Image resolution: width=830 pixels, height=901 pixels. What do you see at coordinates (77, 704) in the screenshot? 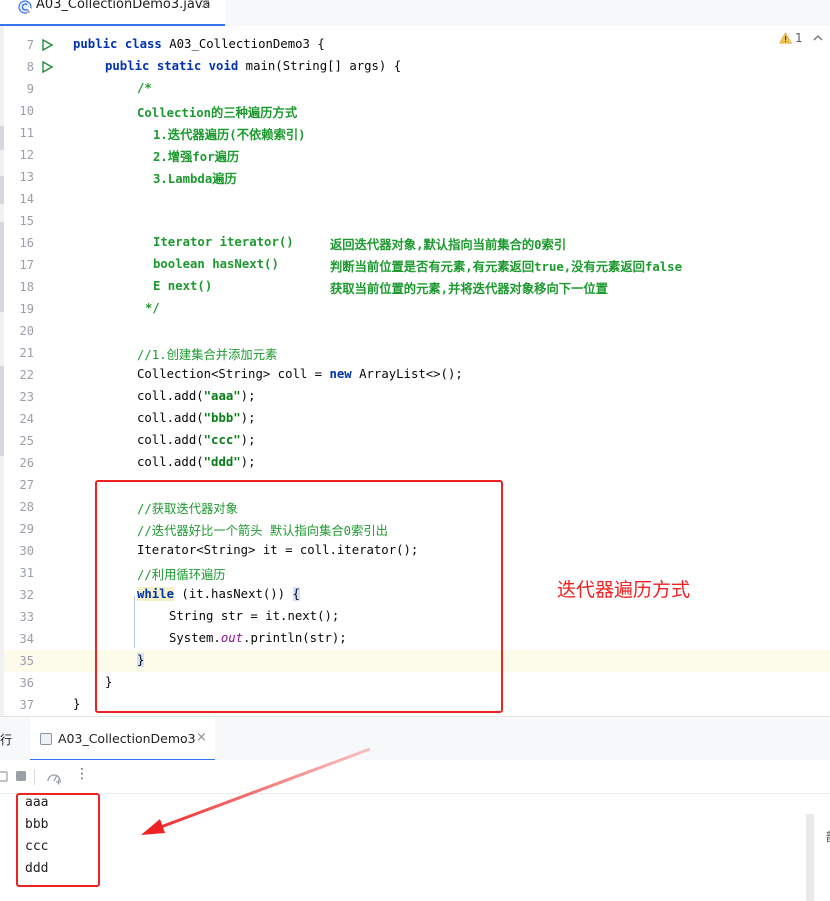
I see `code-text: }` at bounding box center [77, 704].